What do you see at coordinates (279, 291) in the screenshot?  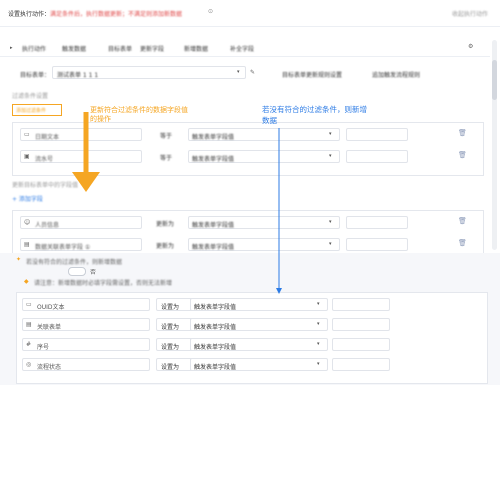 I see `blue-arrow-head` at bounding box center [279, 291].